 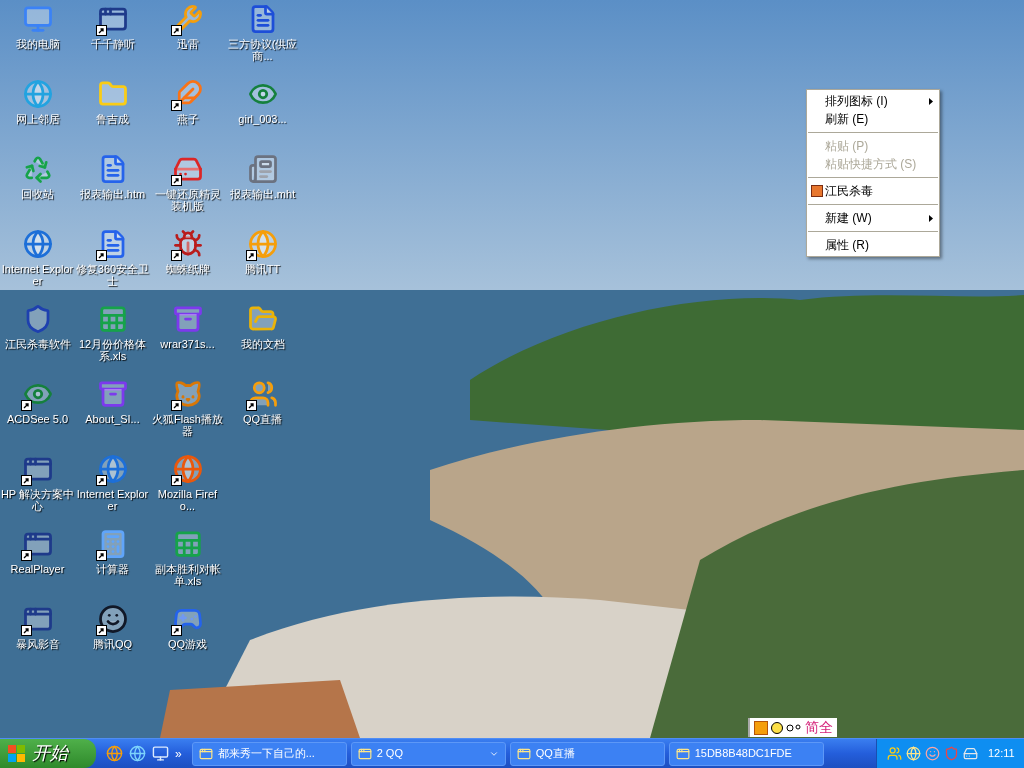 I want to click on taskbar-button: 2 QQ, so click(x=428, y=753).